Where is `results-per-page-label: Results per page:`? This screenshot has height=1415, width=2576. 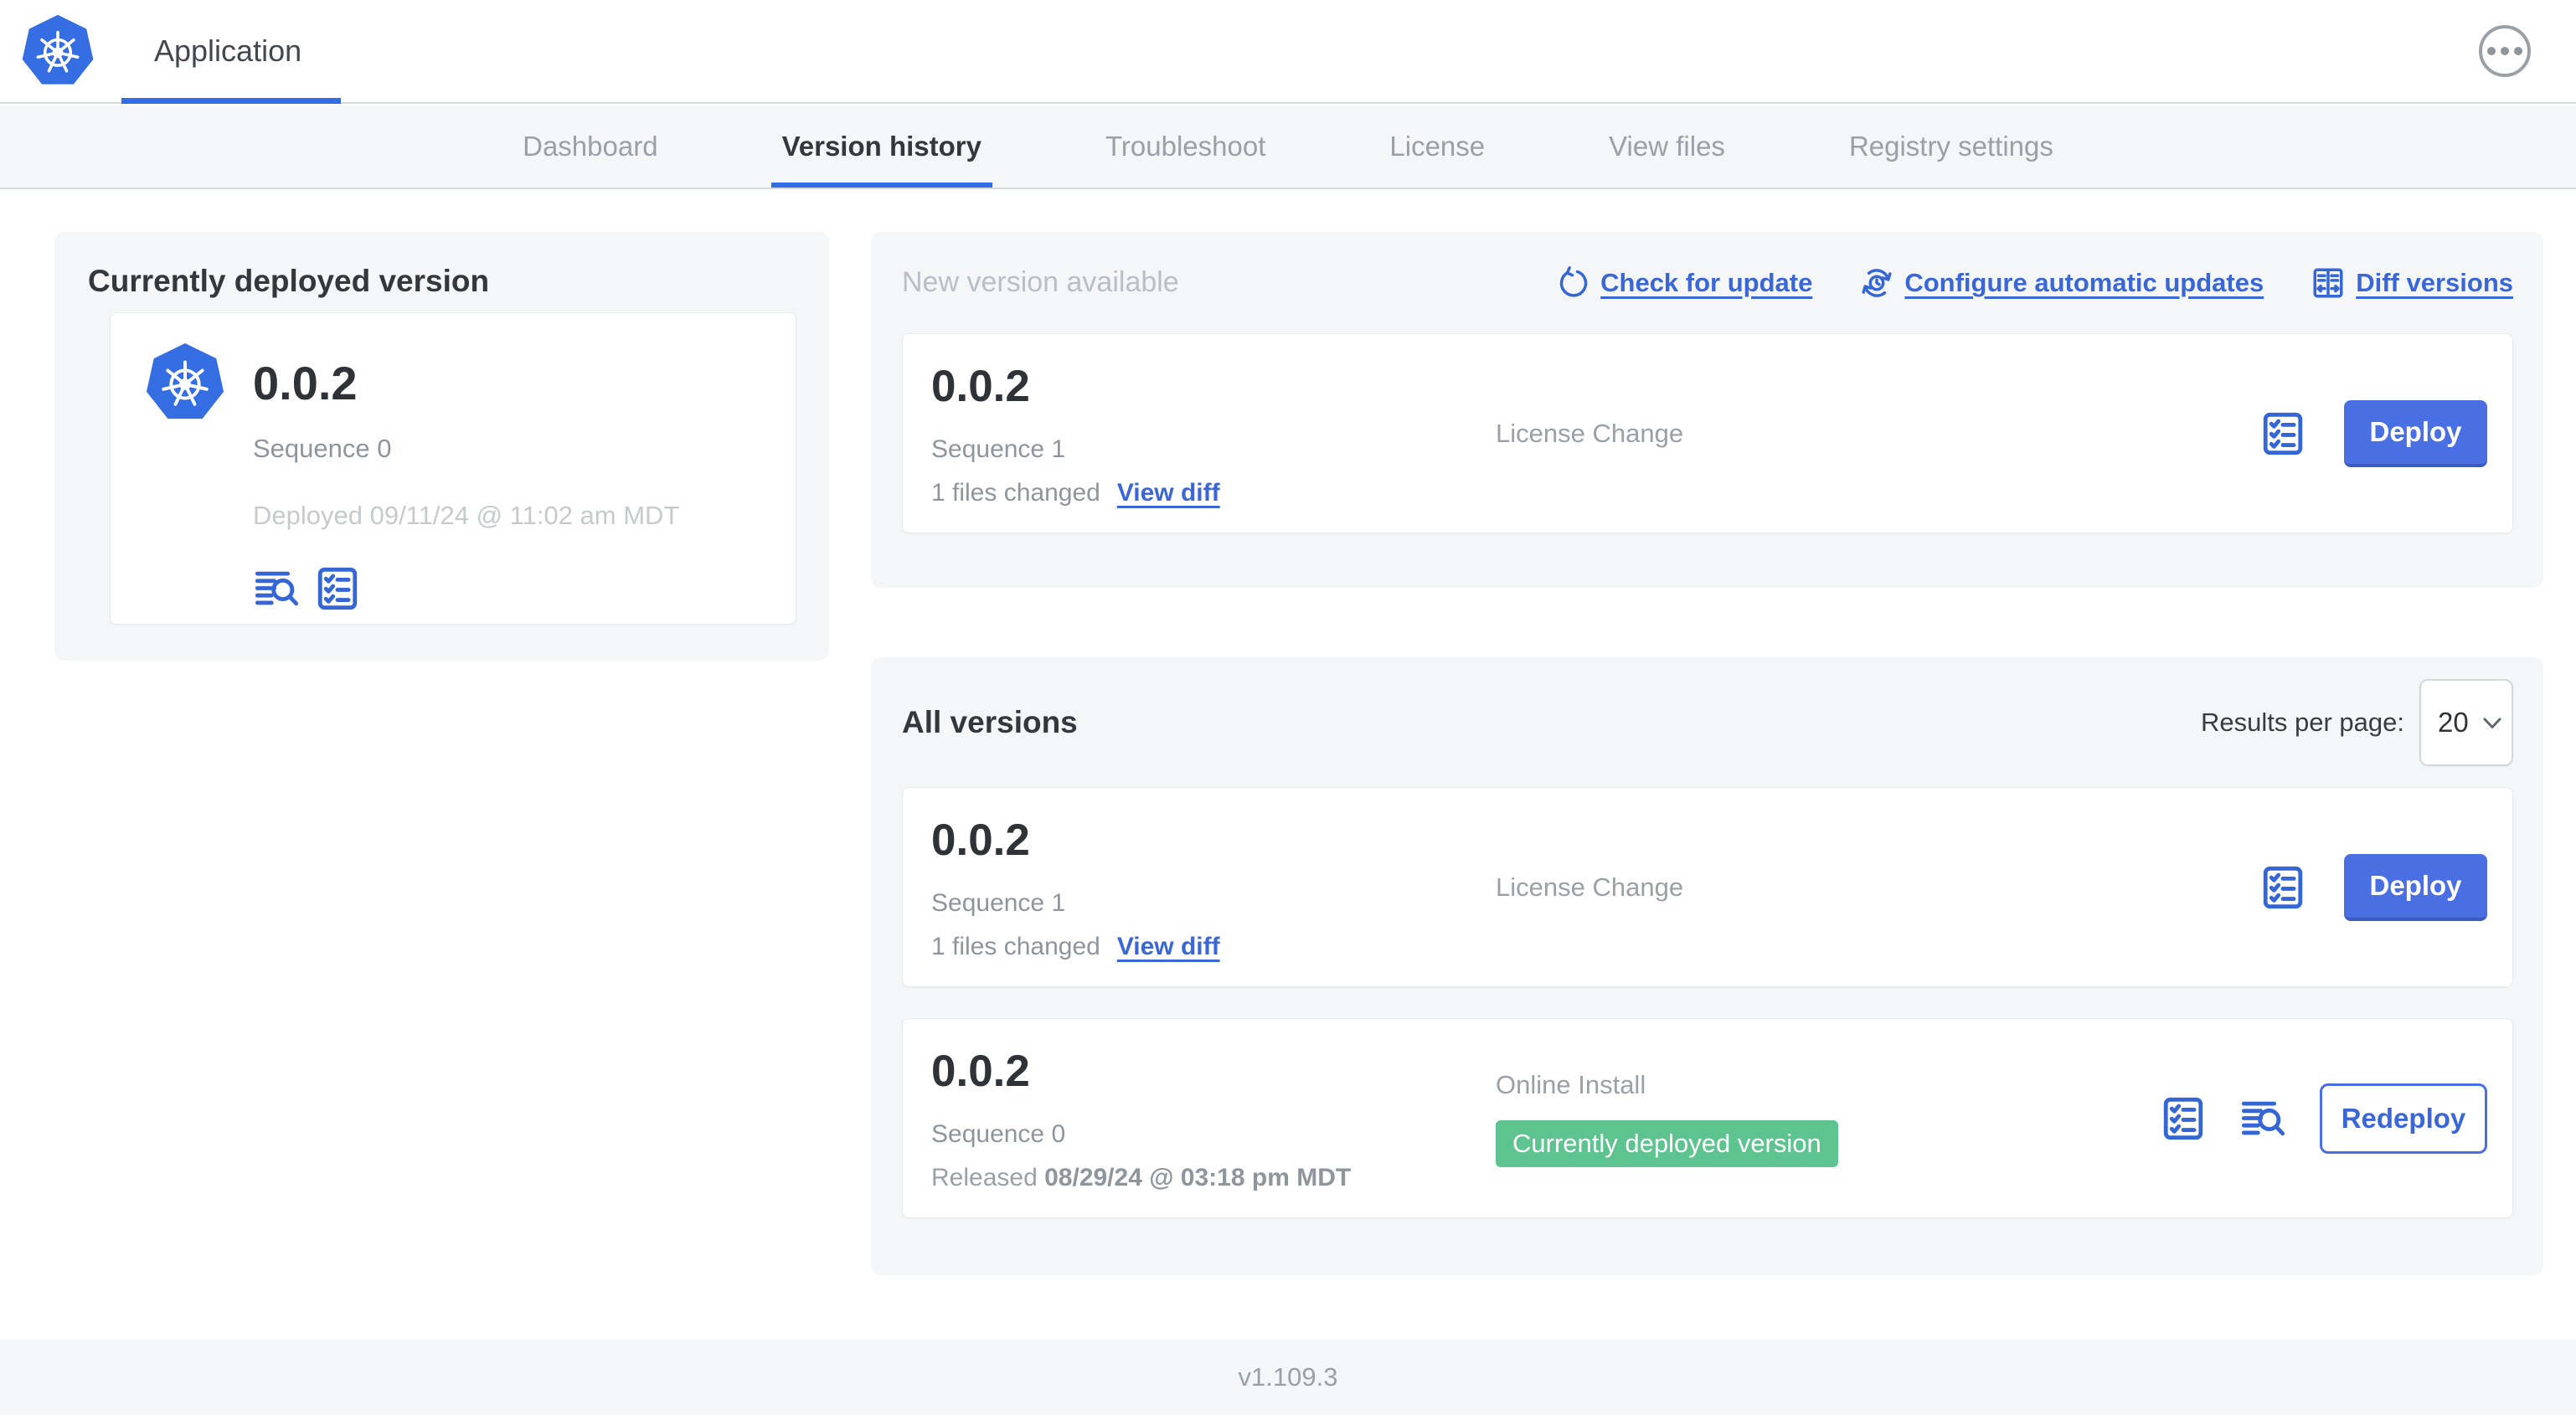 results-per-page-label: Results per page: is located at coordinates (2302, 722).